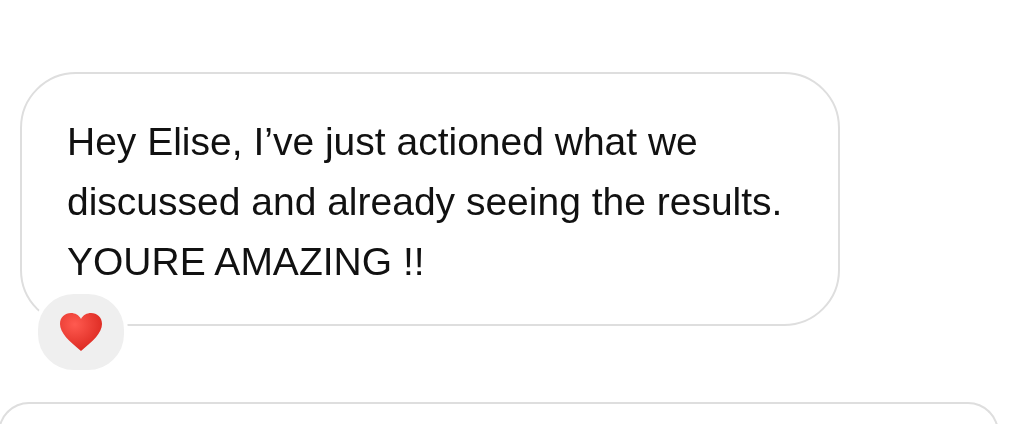 The width and height of the screenshot is (1019, 424). Describe the element at coordinates (81, 332) in the screenshot. I see `heart-icon` at that location.